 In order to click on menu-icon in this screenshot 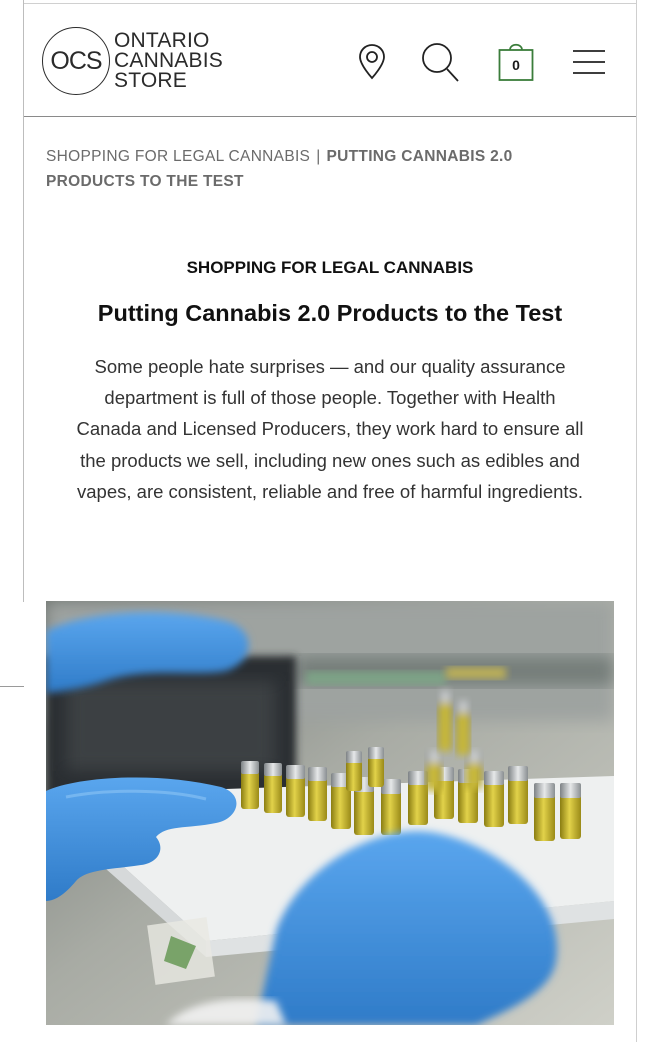, I will do `click(589, 62)`.